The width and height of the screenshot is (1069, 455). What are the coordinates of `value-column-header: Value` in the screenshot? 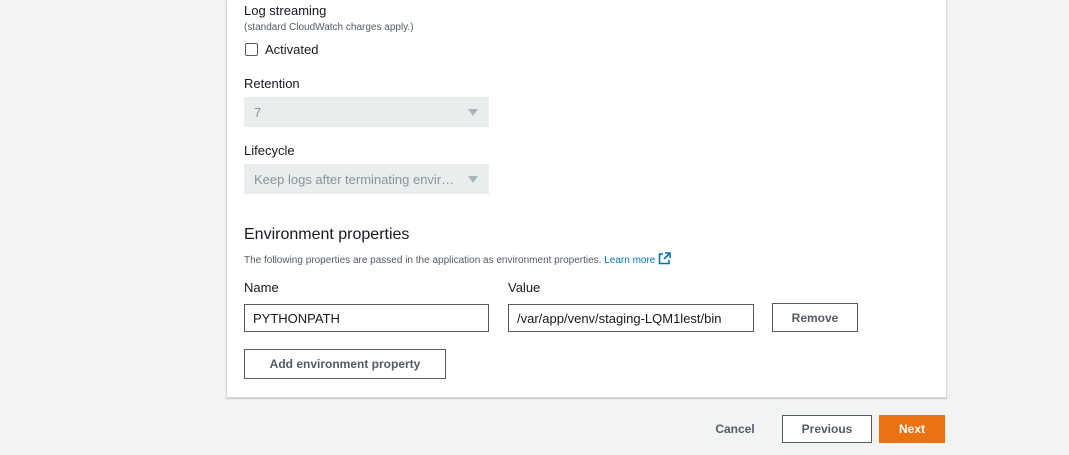 It's located at (524, 287).